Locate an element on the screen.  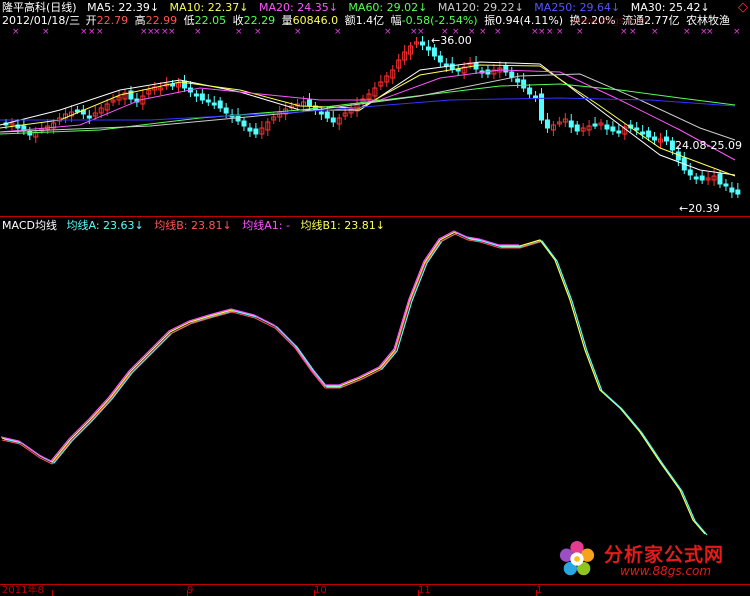
high-annotation: ←36.00 is located at coordinates (451, 40).